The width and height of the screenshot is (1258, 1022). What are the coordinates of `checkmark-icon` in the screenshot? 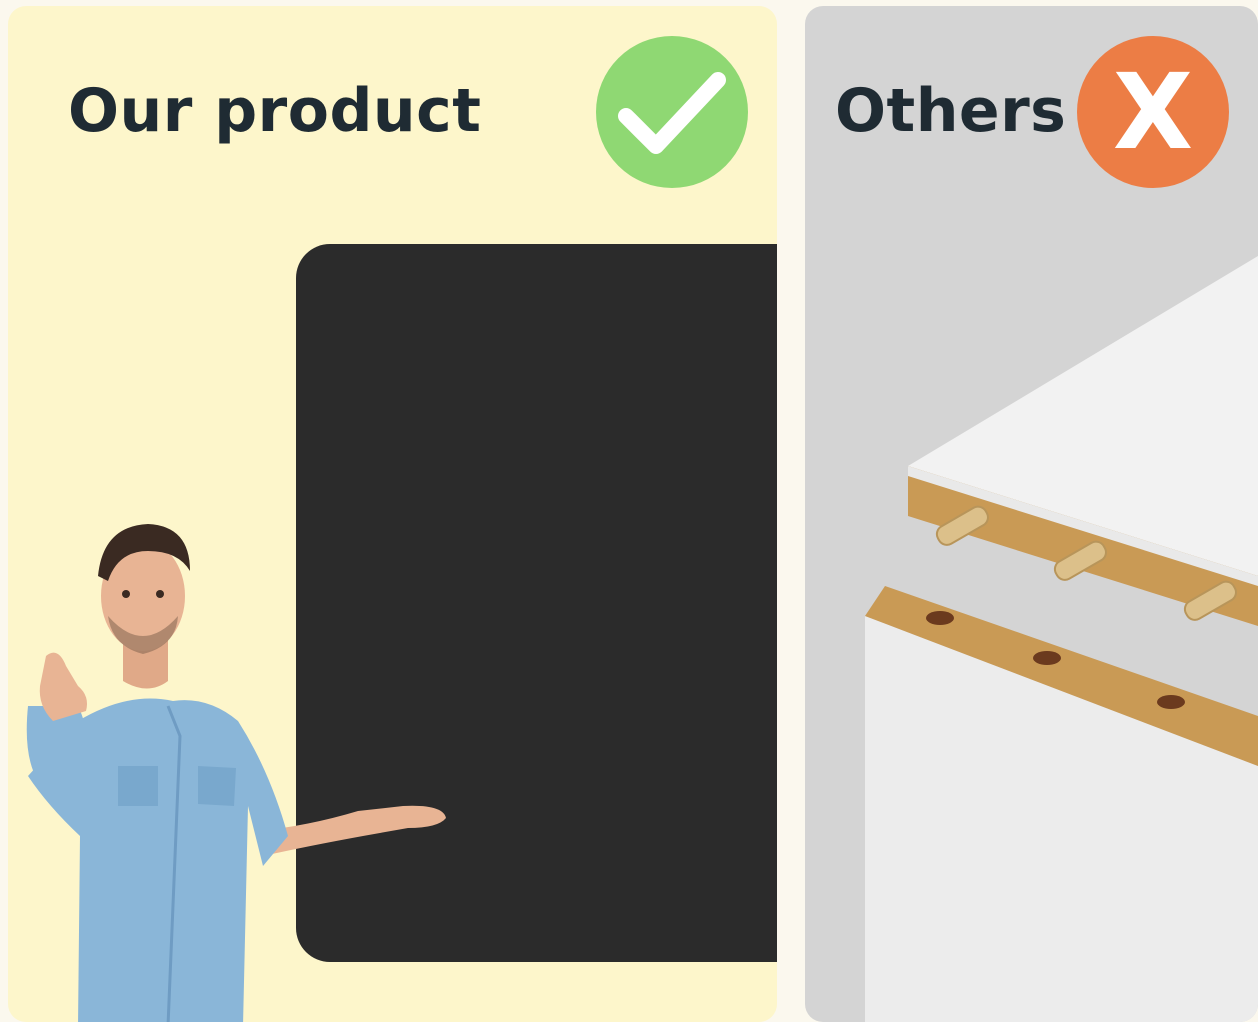 It's located at (672, 112).